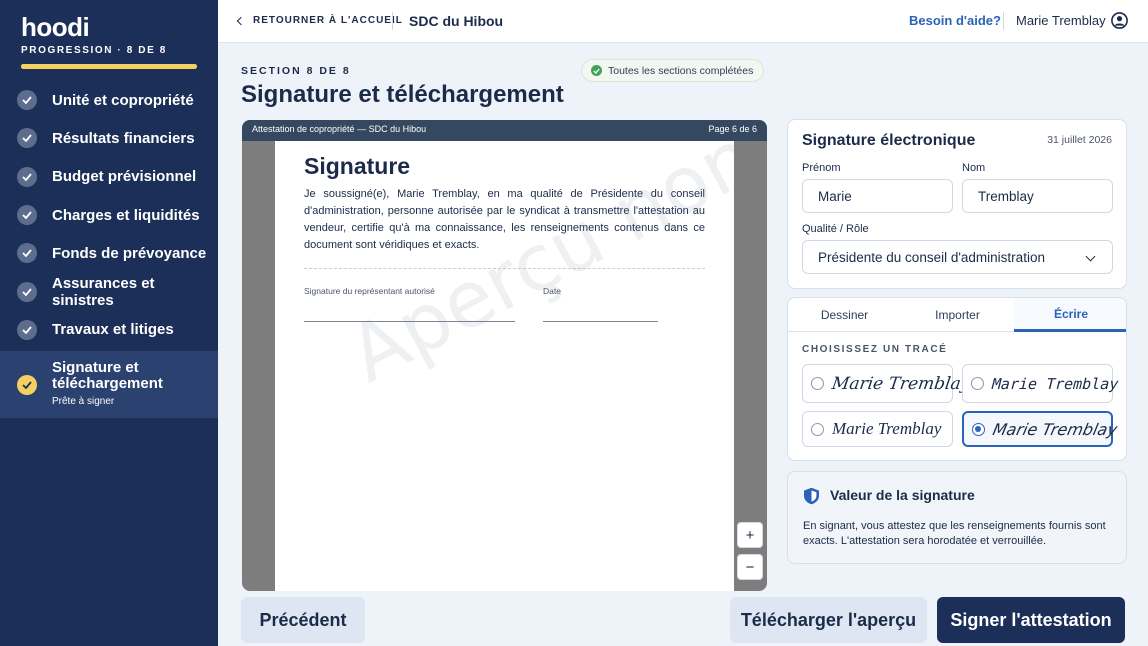 This screenshot has width=1148, height=646. Describe the element at coordinates (889, 140) in the screenshot. I see `card-title: Signature électronique` at that location.